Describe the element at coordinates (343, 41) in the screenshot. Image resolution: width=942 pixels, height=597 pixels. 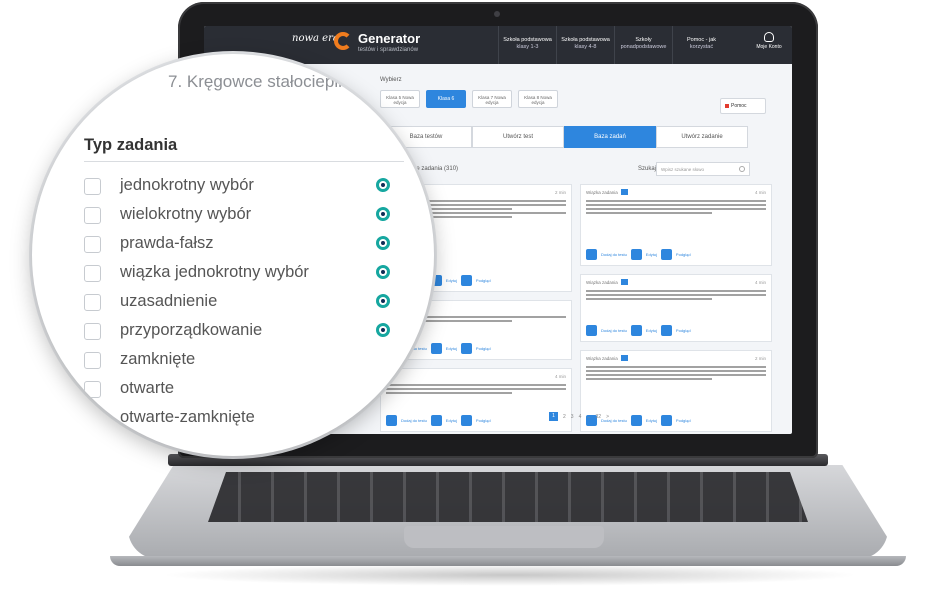
I see `generator-logo-icon` at that location.